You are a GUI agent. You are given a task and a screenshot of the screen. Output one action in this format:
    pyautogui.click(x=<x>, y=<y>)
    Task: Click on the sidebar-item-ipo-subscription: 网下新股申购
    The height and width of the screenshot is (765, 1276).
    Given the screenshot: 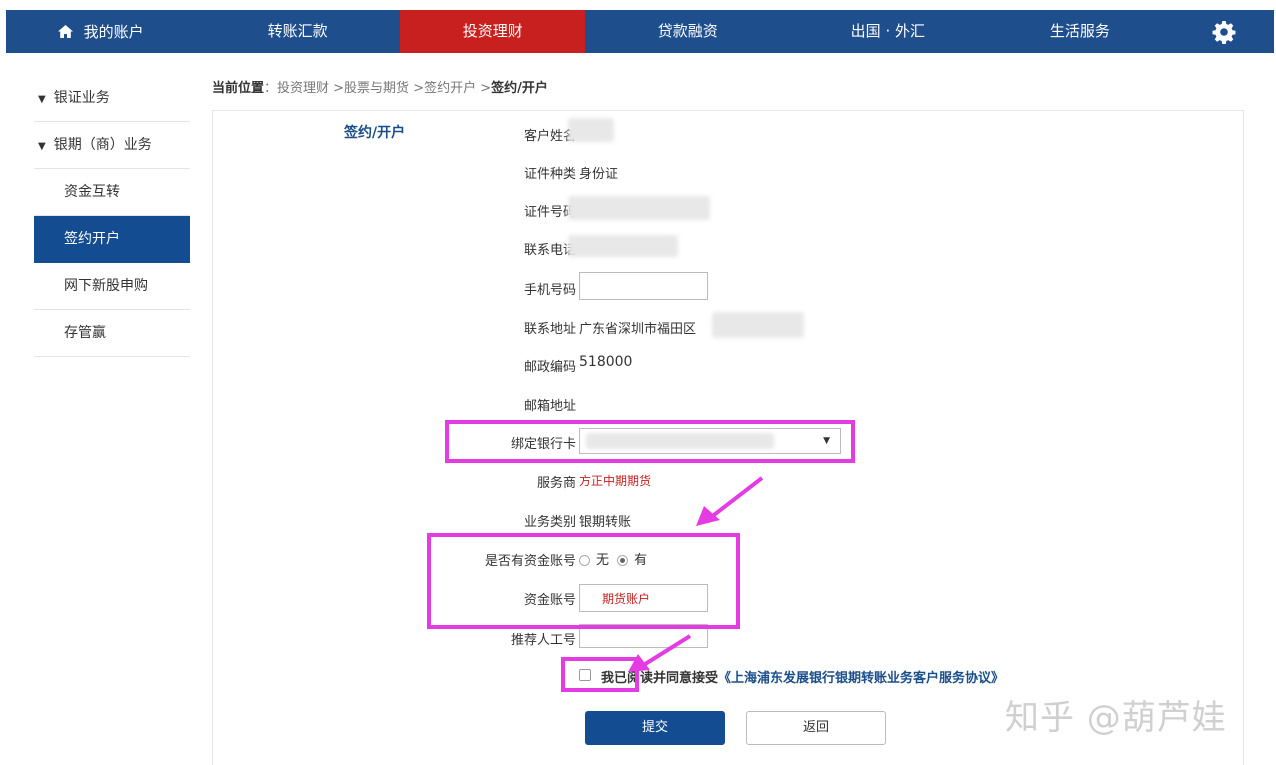 What is the action you would take?
    pyautogui.click(x=112, y=286)
    